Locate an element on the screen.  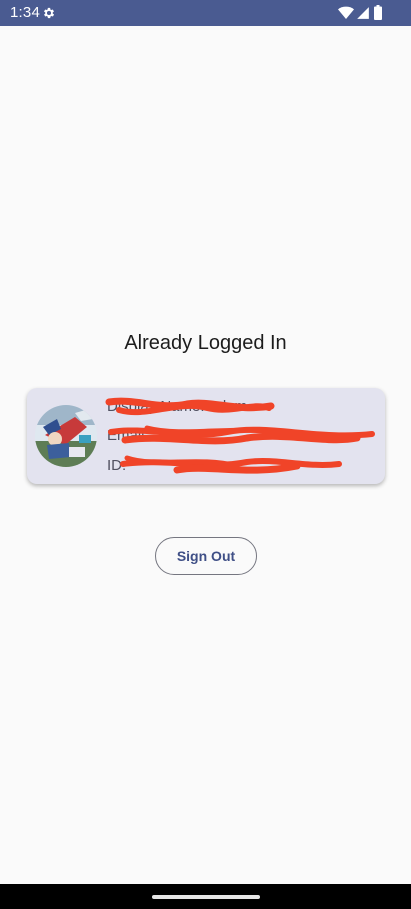
home-indicator is located at coordinates (206, 897).